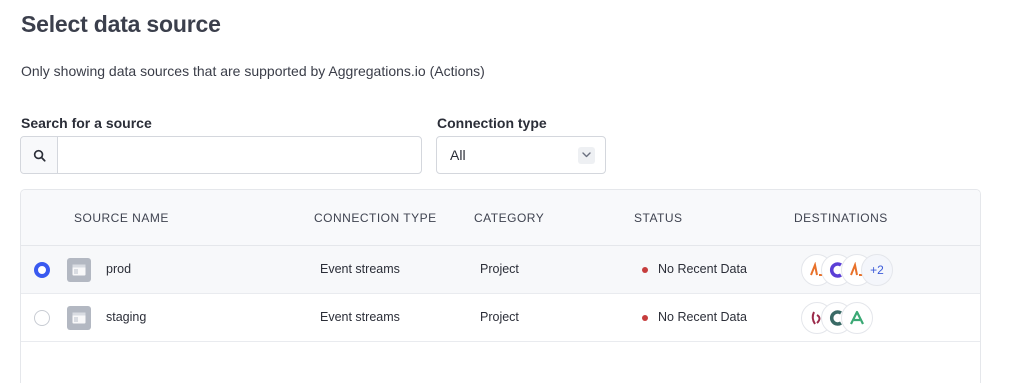 This screenshot has width=1012, height=383. Describe the element at coordinates (658, 218) in the screenshot. I see `column-header-status: STATUS` at that location.